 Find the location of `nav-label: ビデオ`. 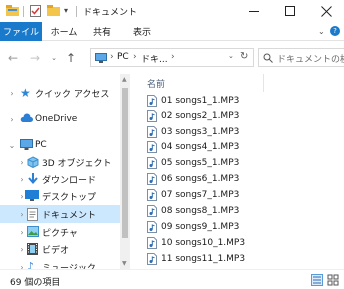

nav-label: ビデオ is located at coordinates (56, 250).